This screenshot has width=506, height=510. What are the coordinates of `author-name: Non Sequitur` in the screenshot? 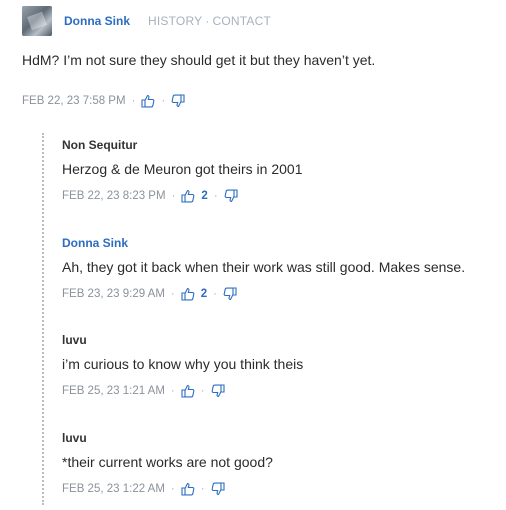 It's located at (282, 145).